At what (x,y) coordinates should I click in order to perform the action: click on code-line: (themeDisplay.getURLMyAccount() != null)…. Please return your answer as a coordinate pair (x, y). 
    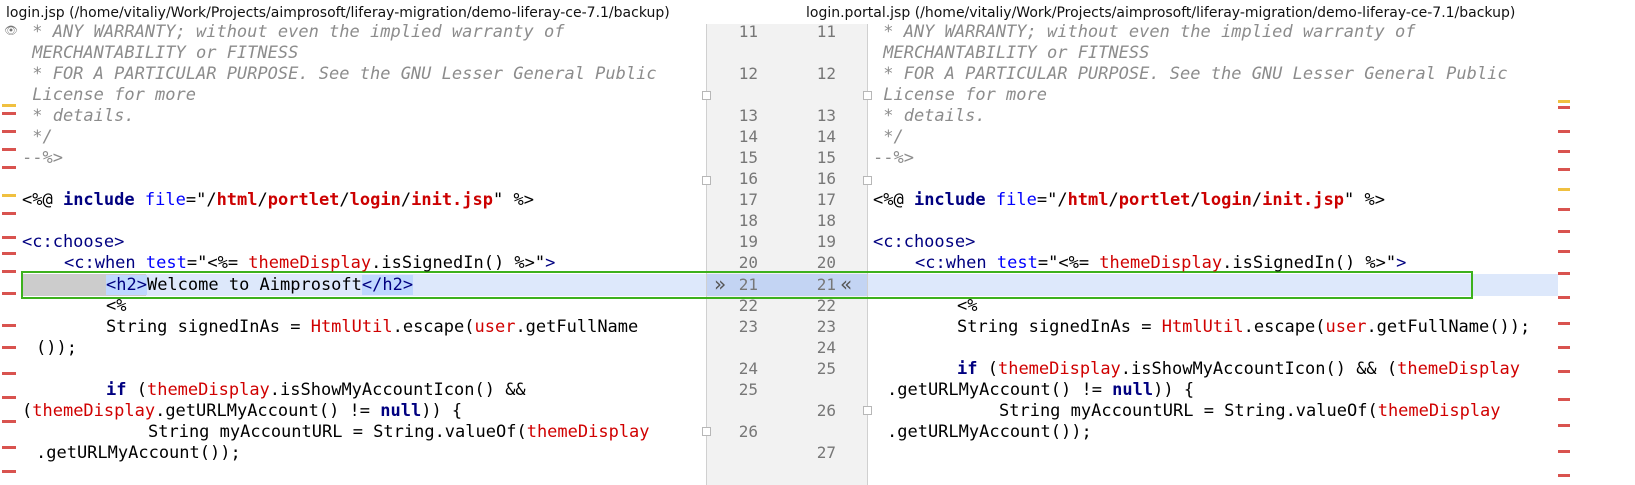
    Looking at the image, I should click on (242, 411).